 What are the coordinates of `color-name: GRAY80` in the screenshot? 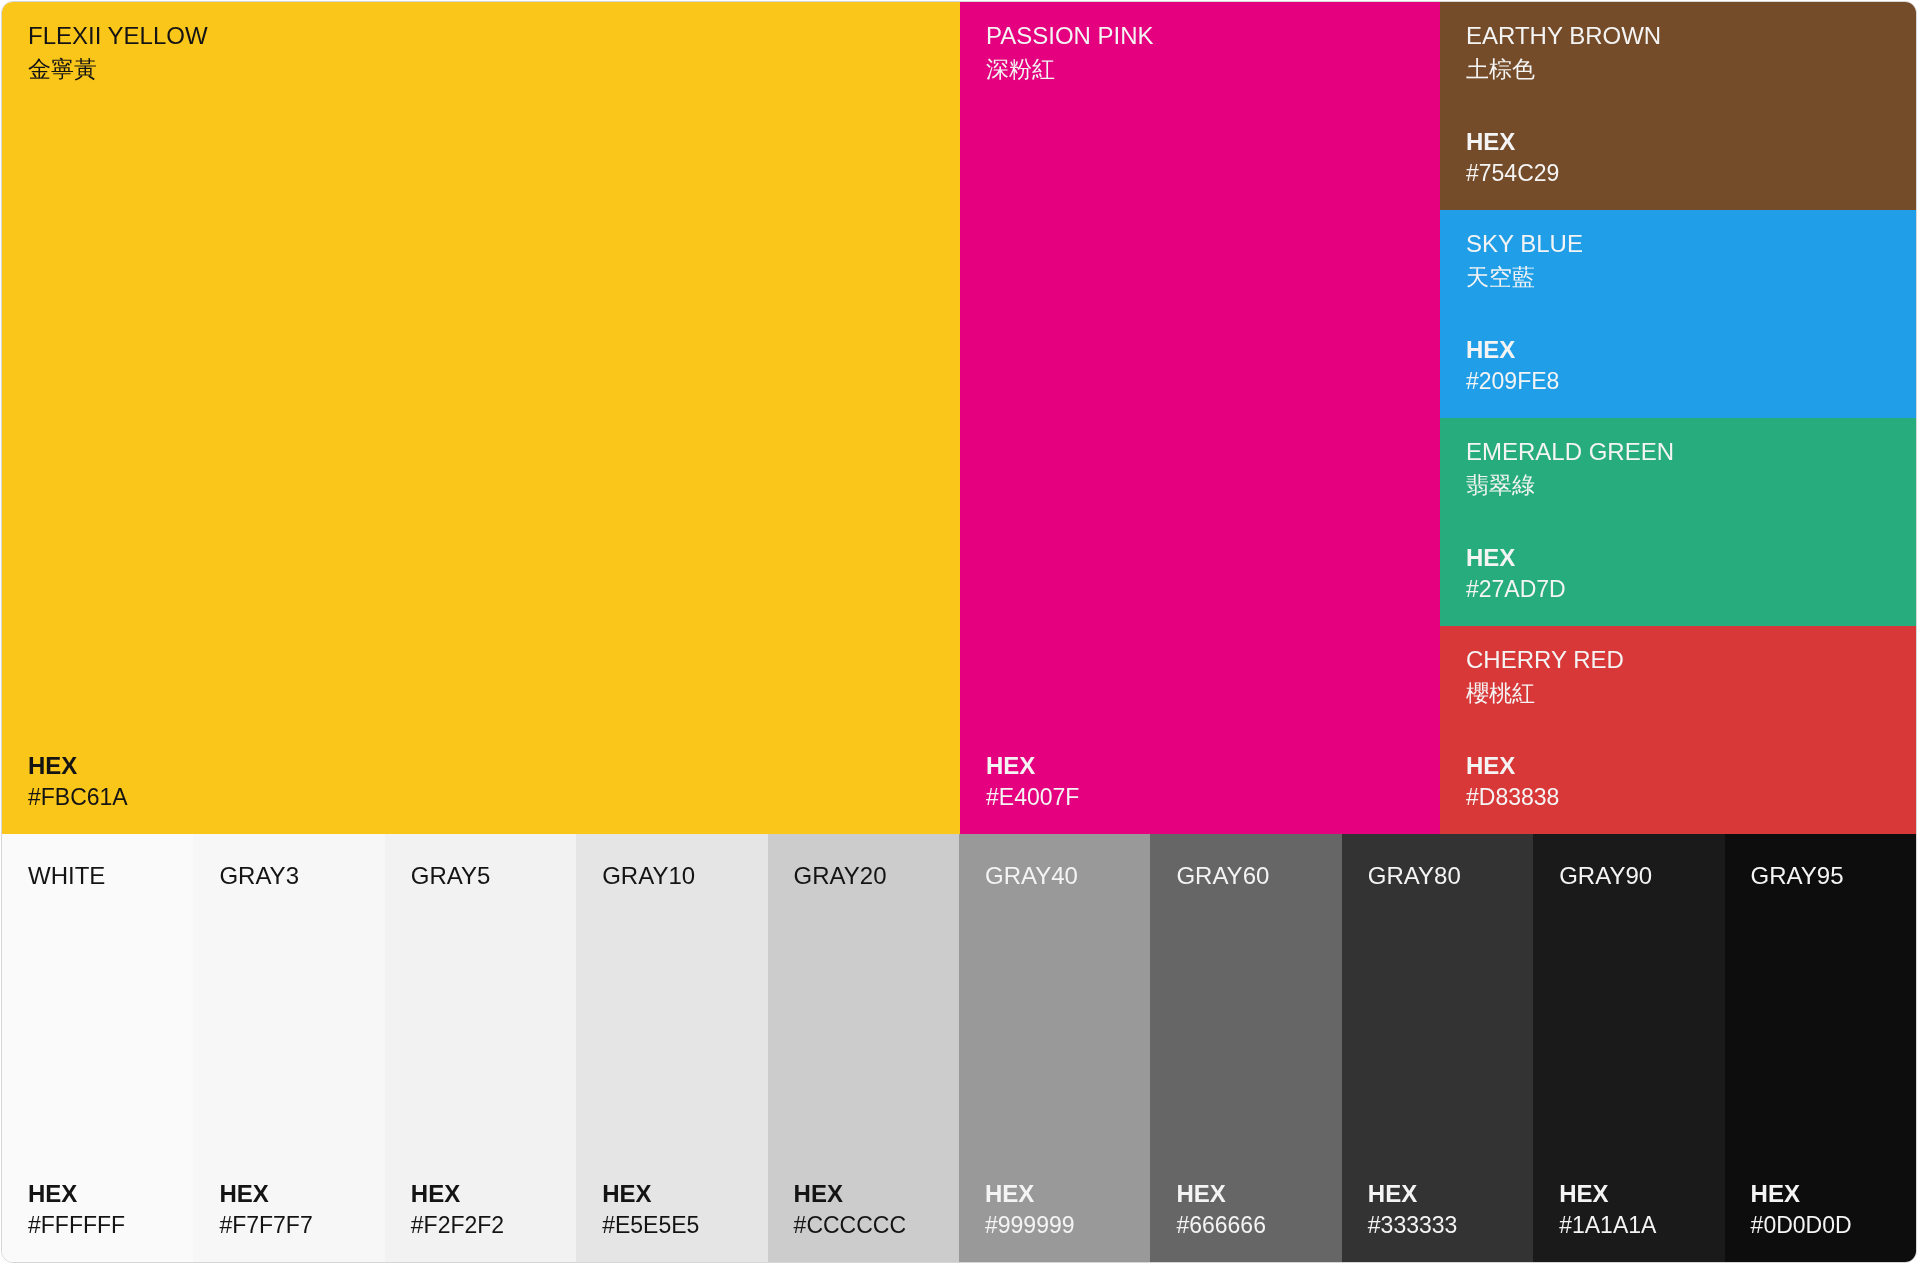 It's located at (1414, 876).